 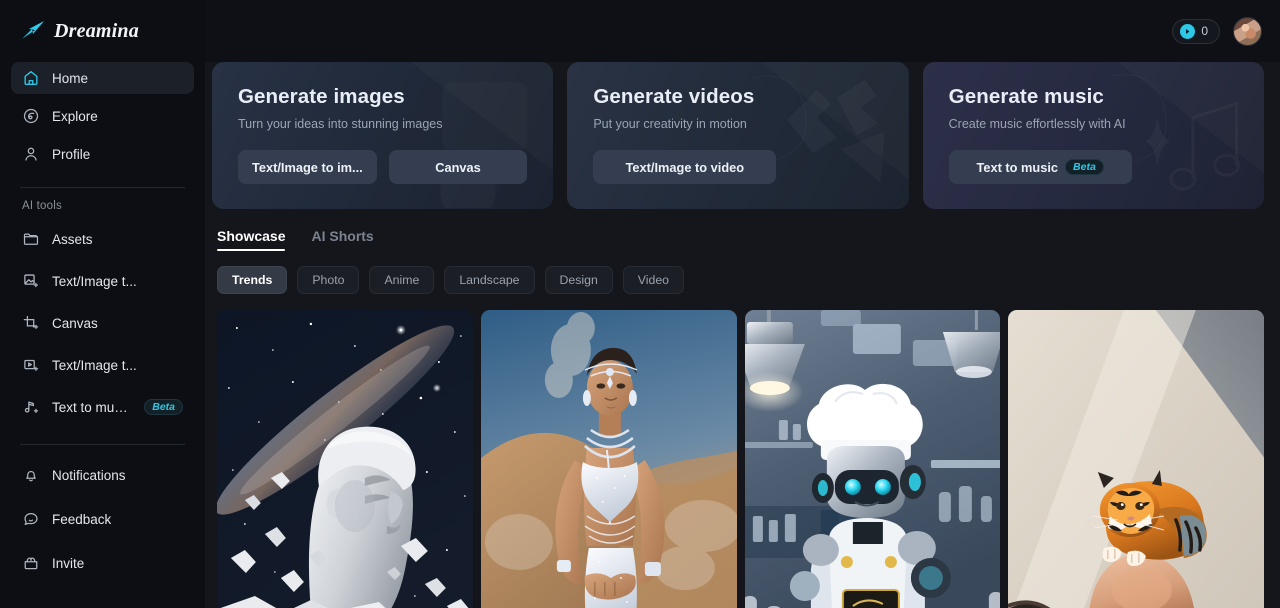 I want to click on canvas-button: Canvas, so click(x=458, y=167).